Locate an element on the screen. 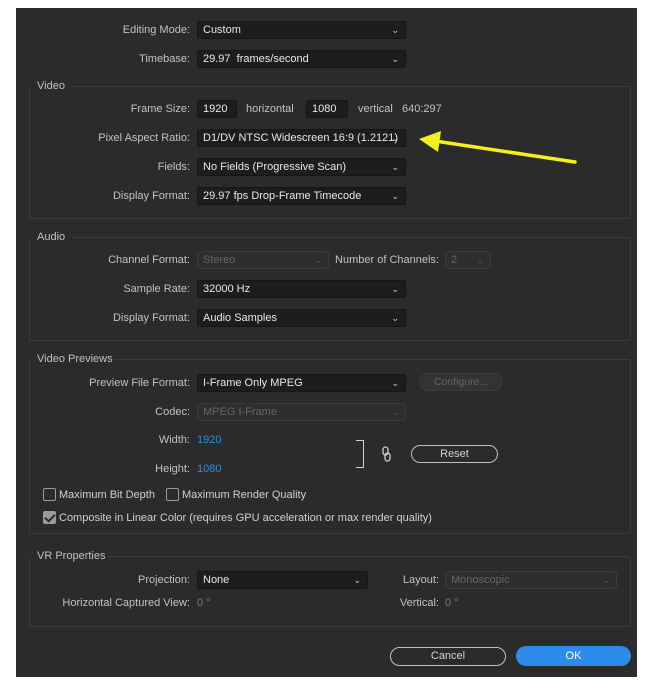 The height and width of the screenshot is (689, 652). annotation-arrow-head is located at coordinates (430, 141).